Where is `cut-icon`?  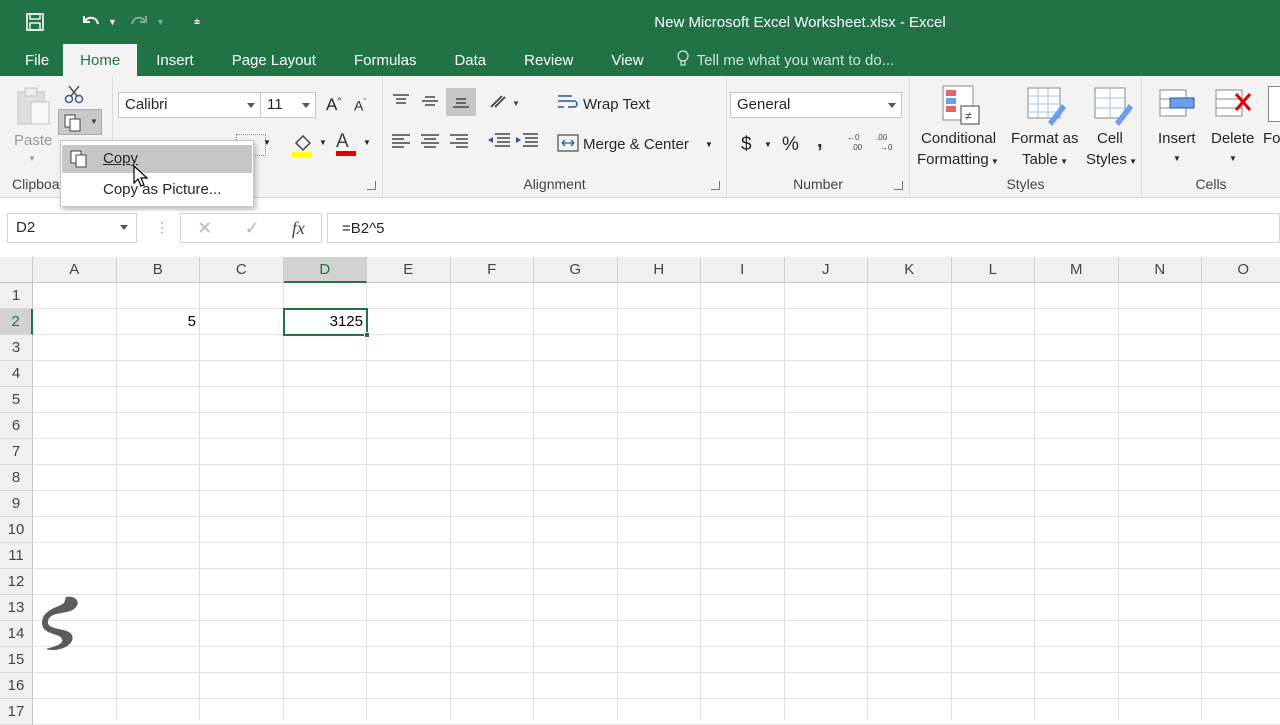 cut-icon is located at coordinates (74, 95).